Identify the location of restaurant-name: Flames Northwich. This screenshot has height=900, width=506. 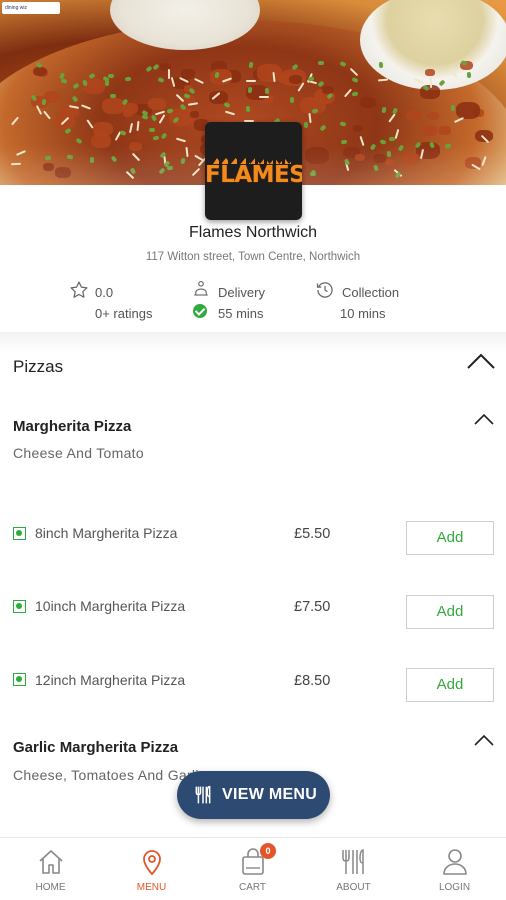
(253, 232).